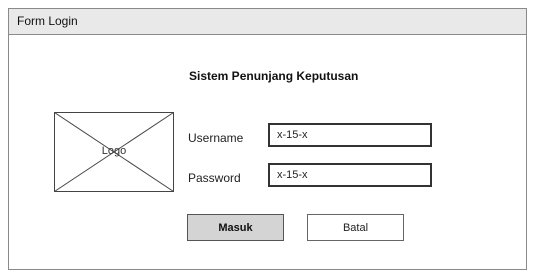  I want to click on password-field, so click(350, 175).